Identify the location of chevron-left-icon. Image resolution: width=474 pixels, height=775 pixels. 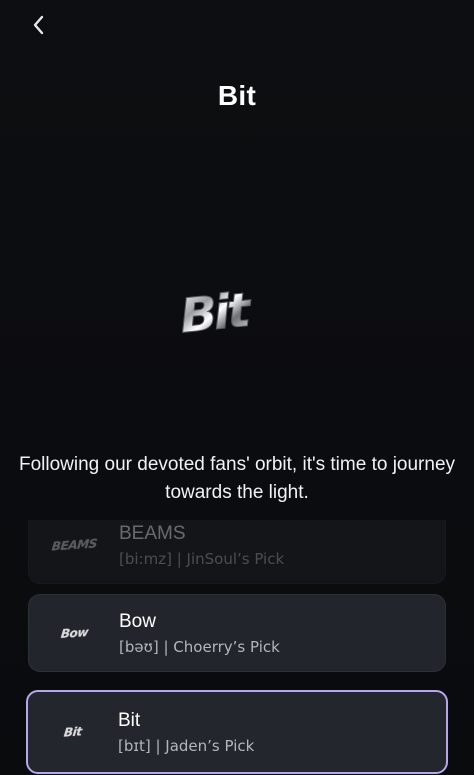
(38, 25).